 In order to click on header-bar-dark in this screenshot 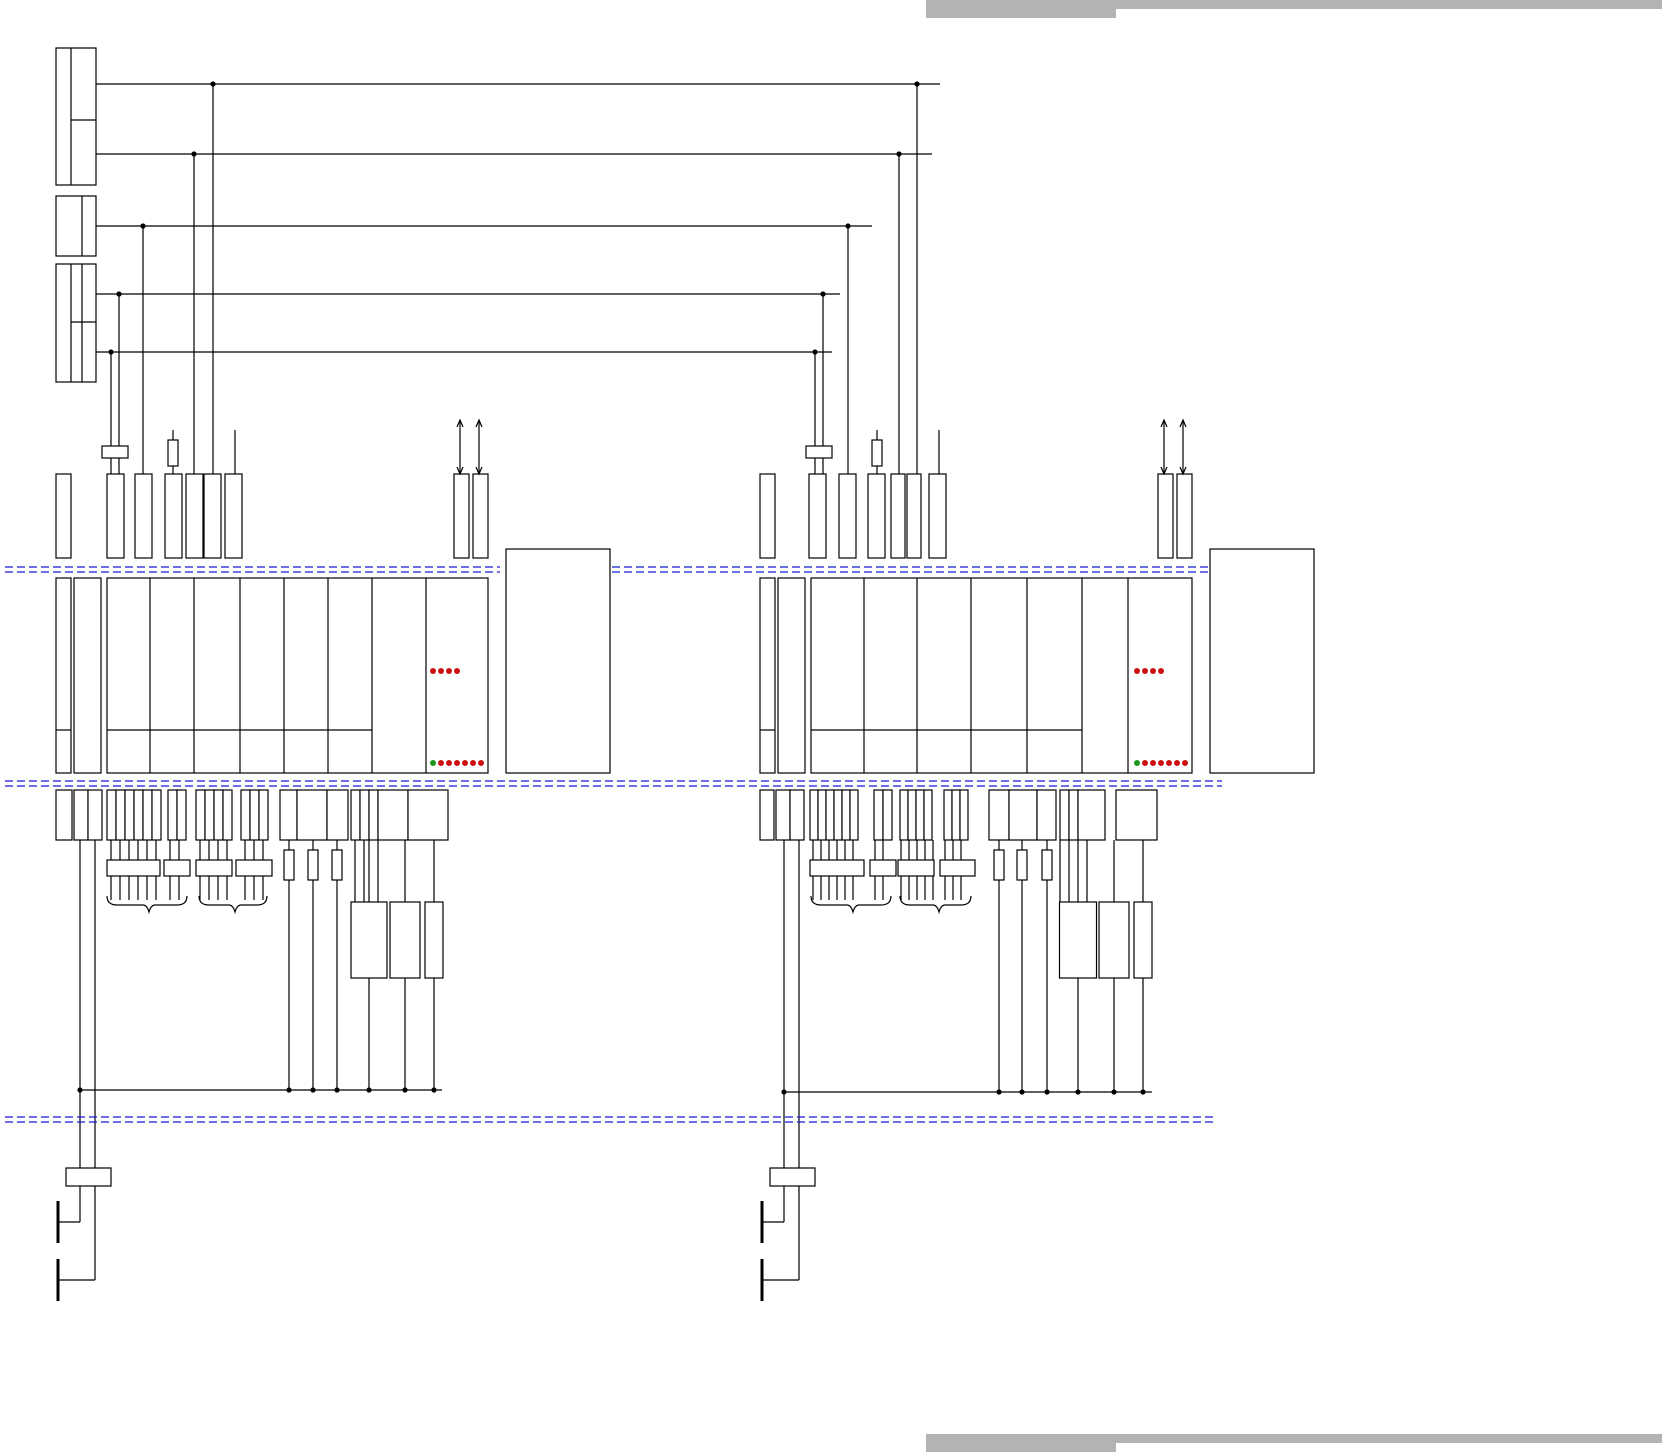, I will do `click(1021, 9)`.